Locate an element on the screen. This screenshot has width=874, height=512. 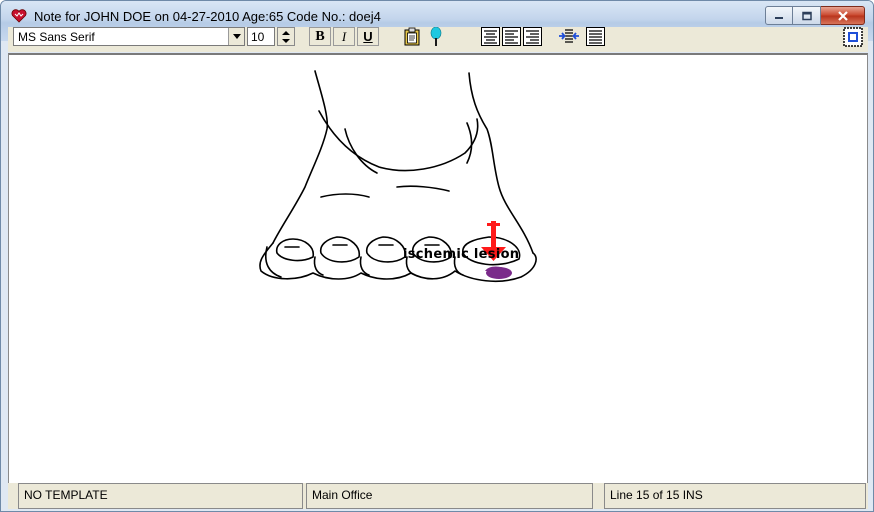
close-icon is located at coordinates (842, 15).